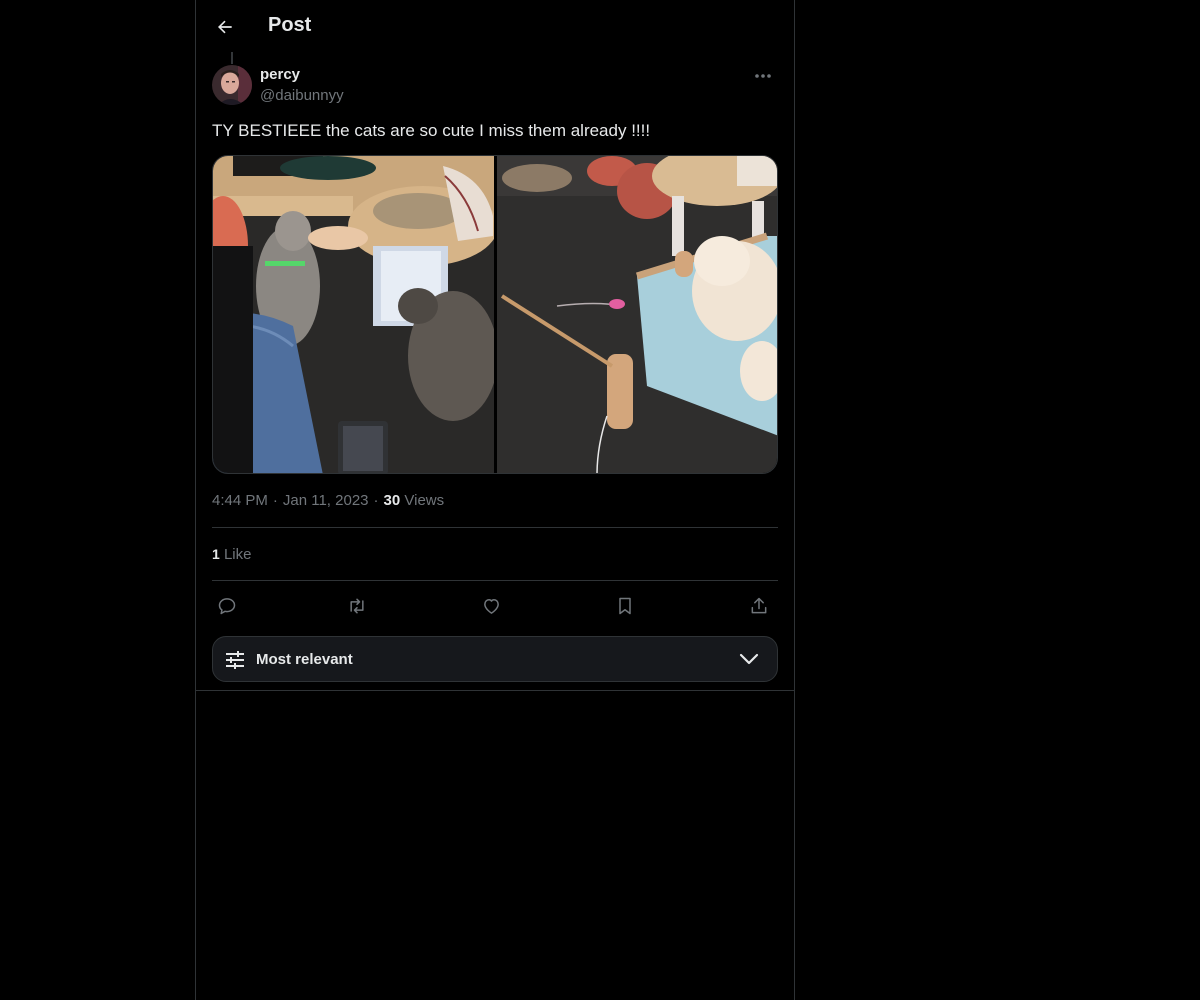 The height and width of the screenshot is (1000, 1200). I want to click on reply-icon, so click(227, 606).